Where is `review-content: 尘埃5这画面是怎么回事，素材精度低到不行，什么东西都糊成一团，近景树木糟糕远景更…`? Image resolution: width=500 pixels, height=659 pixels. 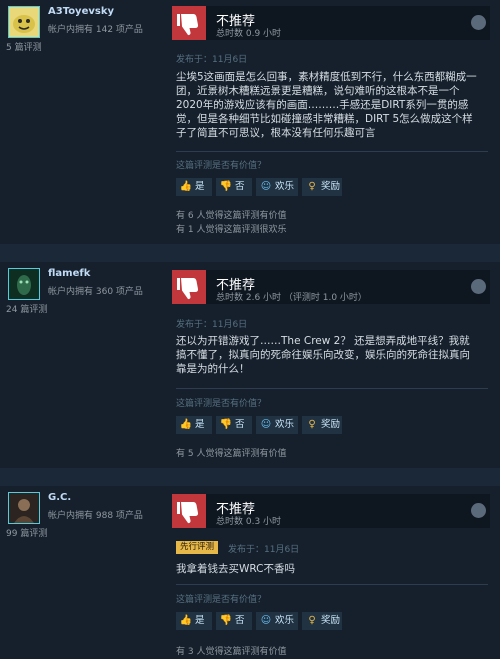
review-content: 尘埃5这画面是怎么回事，素材精度低到不行，什么东西都糊成一团，近景树木糟糕远景更… is located at coordinates (326, 105).